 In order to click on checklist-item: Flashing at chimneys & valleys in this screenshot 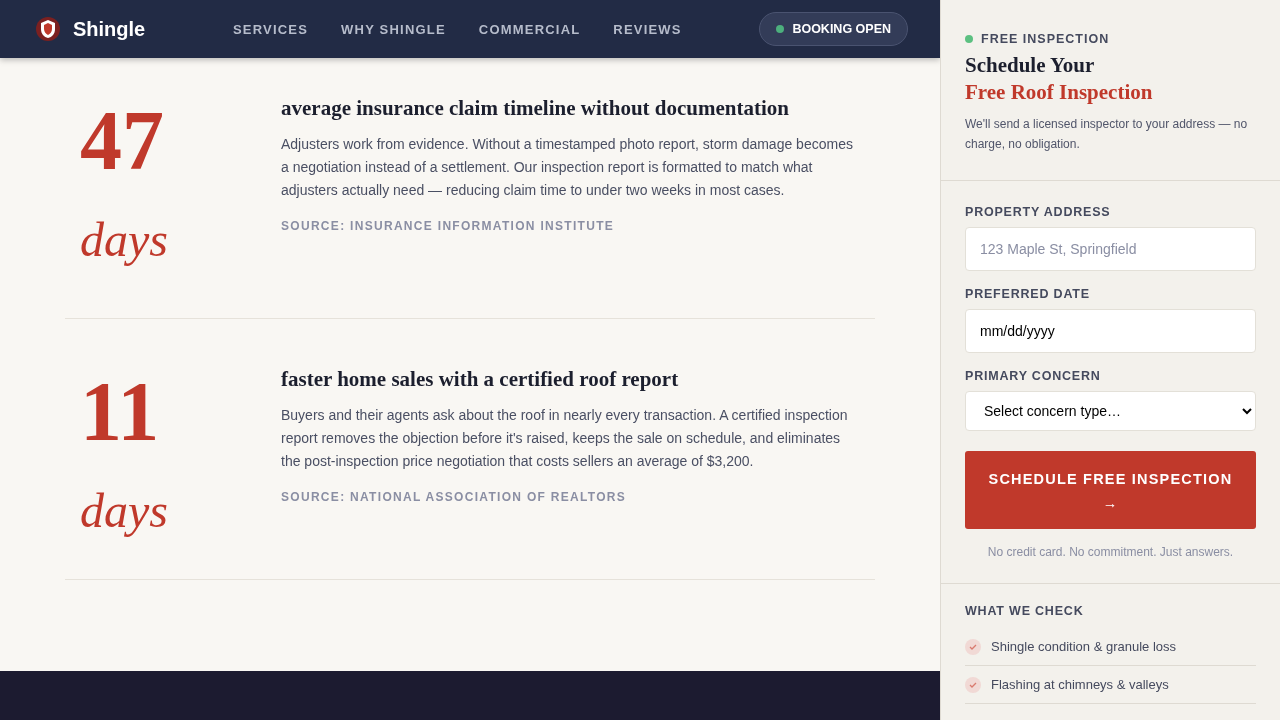, I will do `click(1080, 684)`.